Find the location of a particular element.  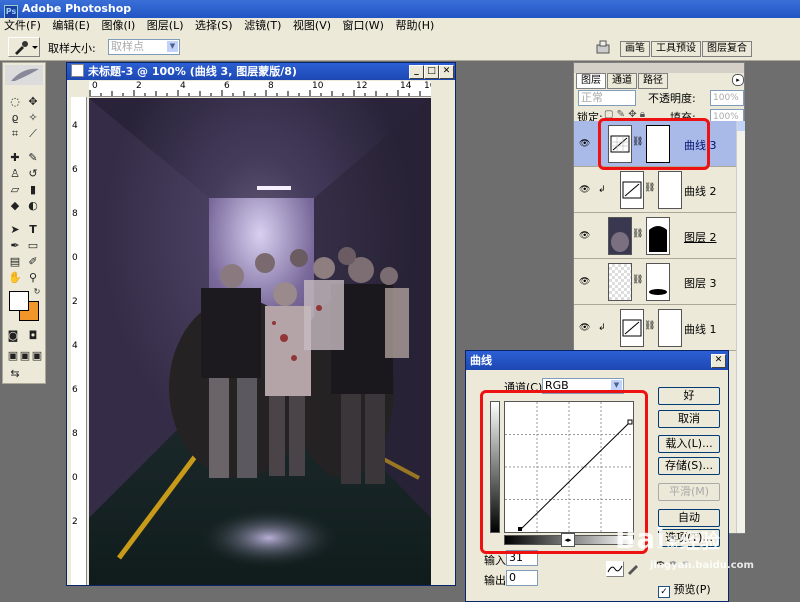

panel-menu-icon: ▸ is located at coordinates (738, 80).